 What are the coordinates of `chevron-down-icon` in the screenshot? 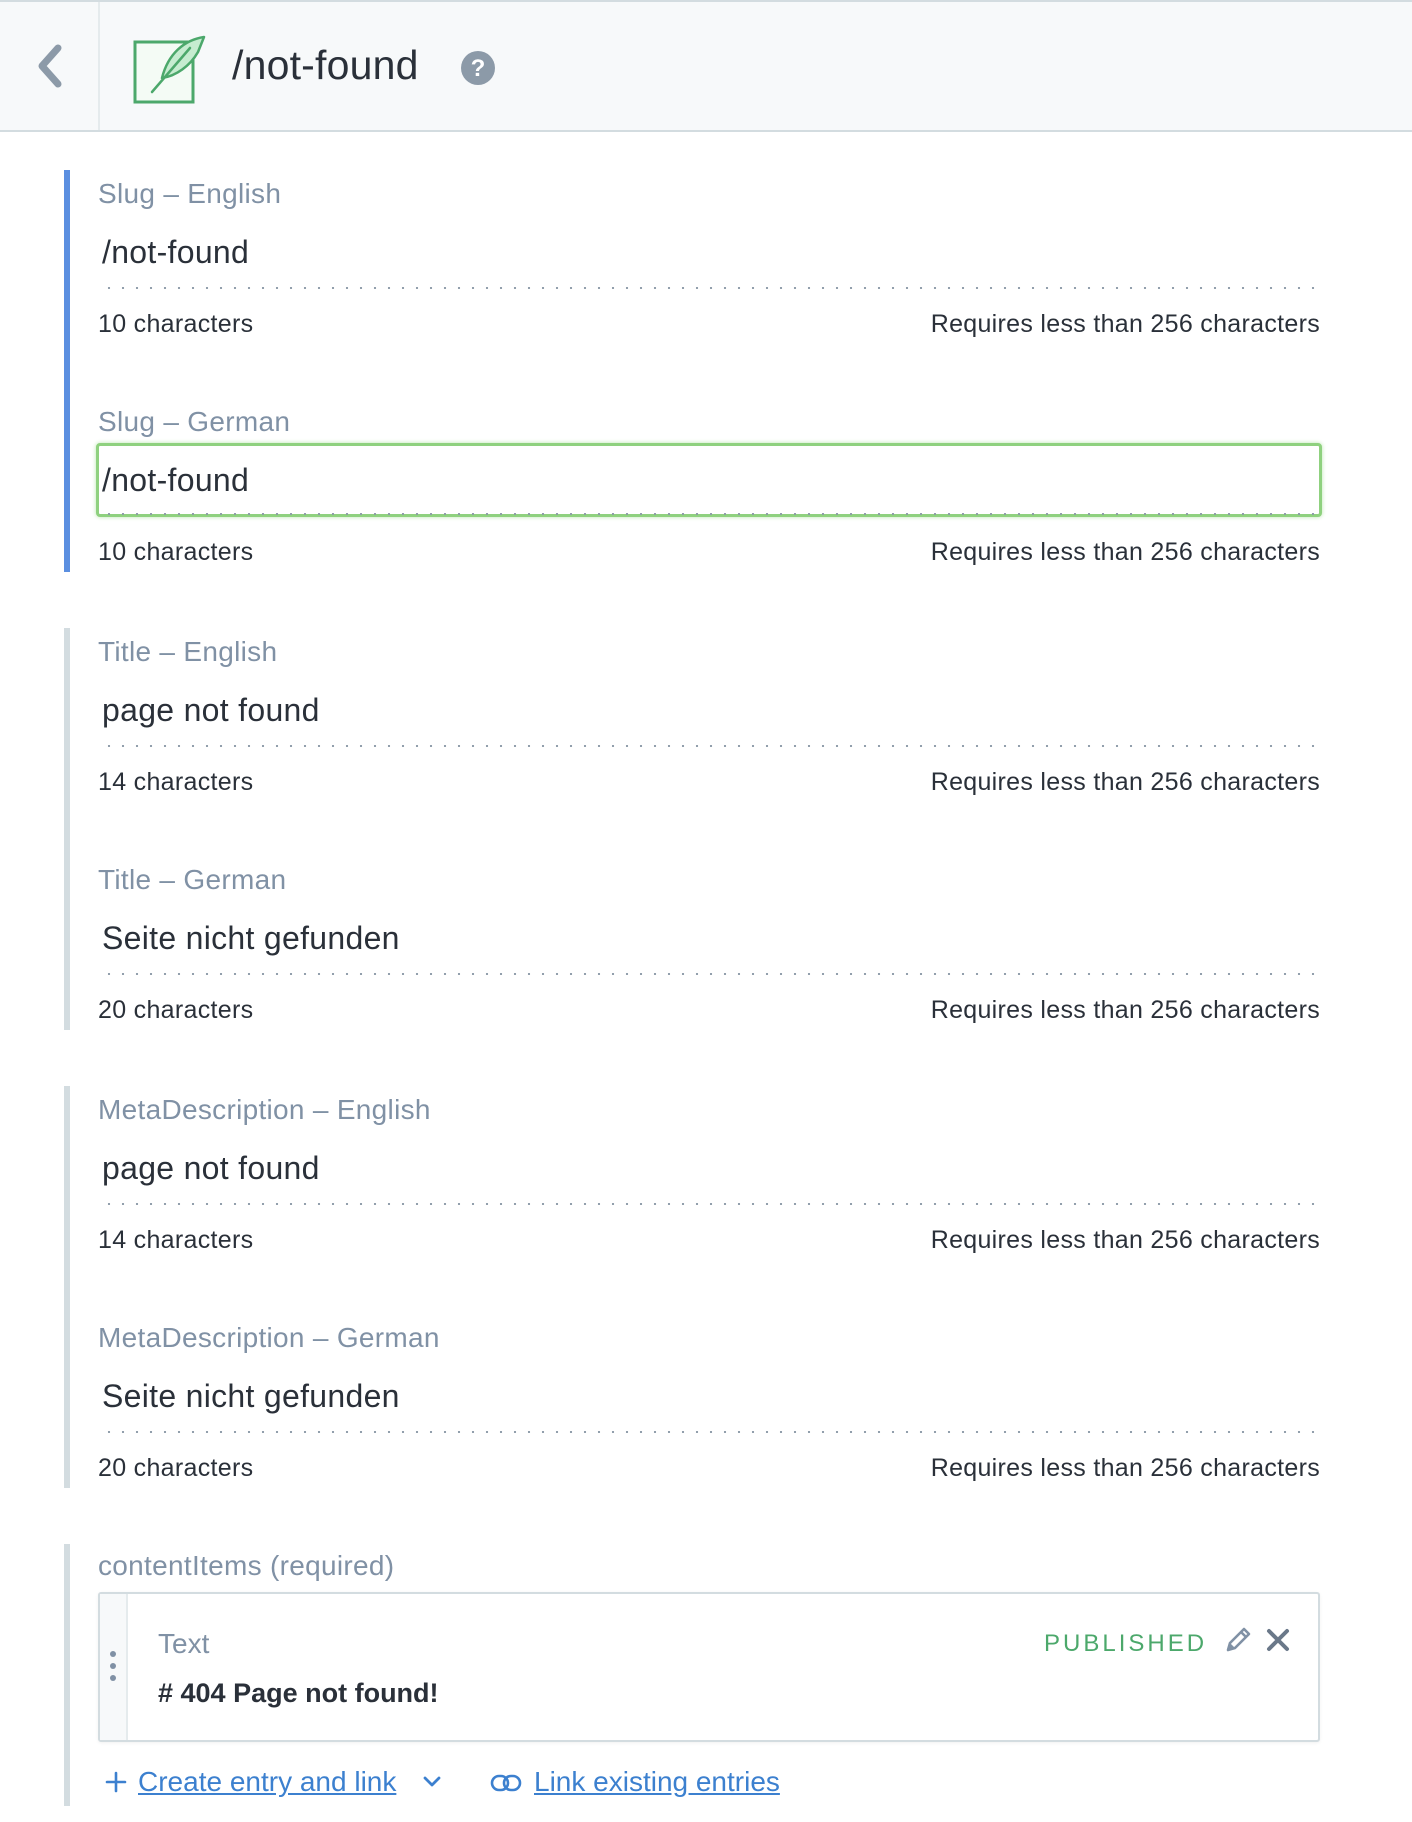 It's located at (432, 1782).